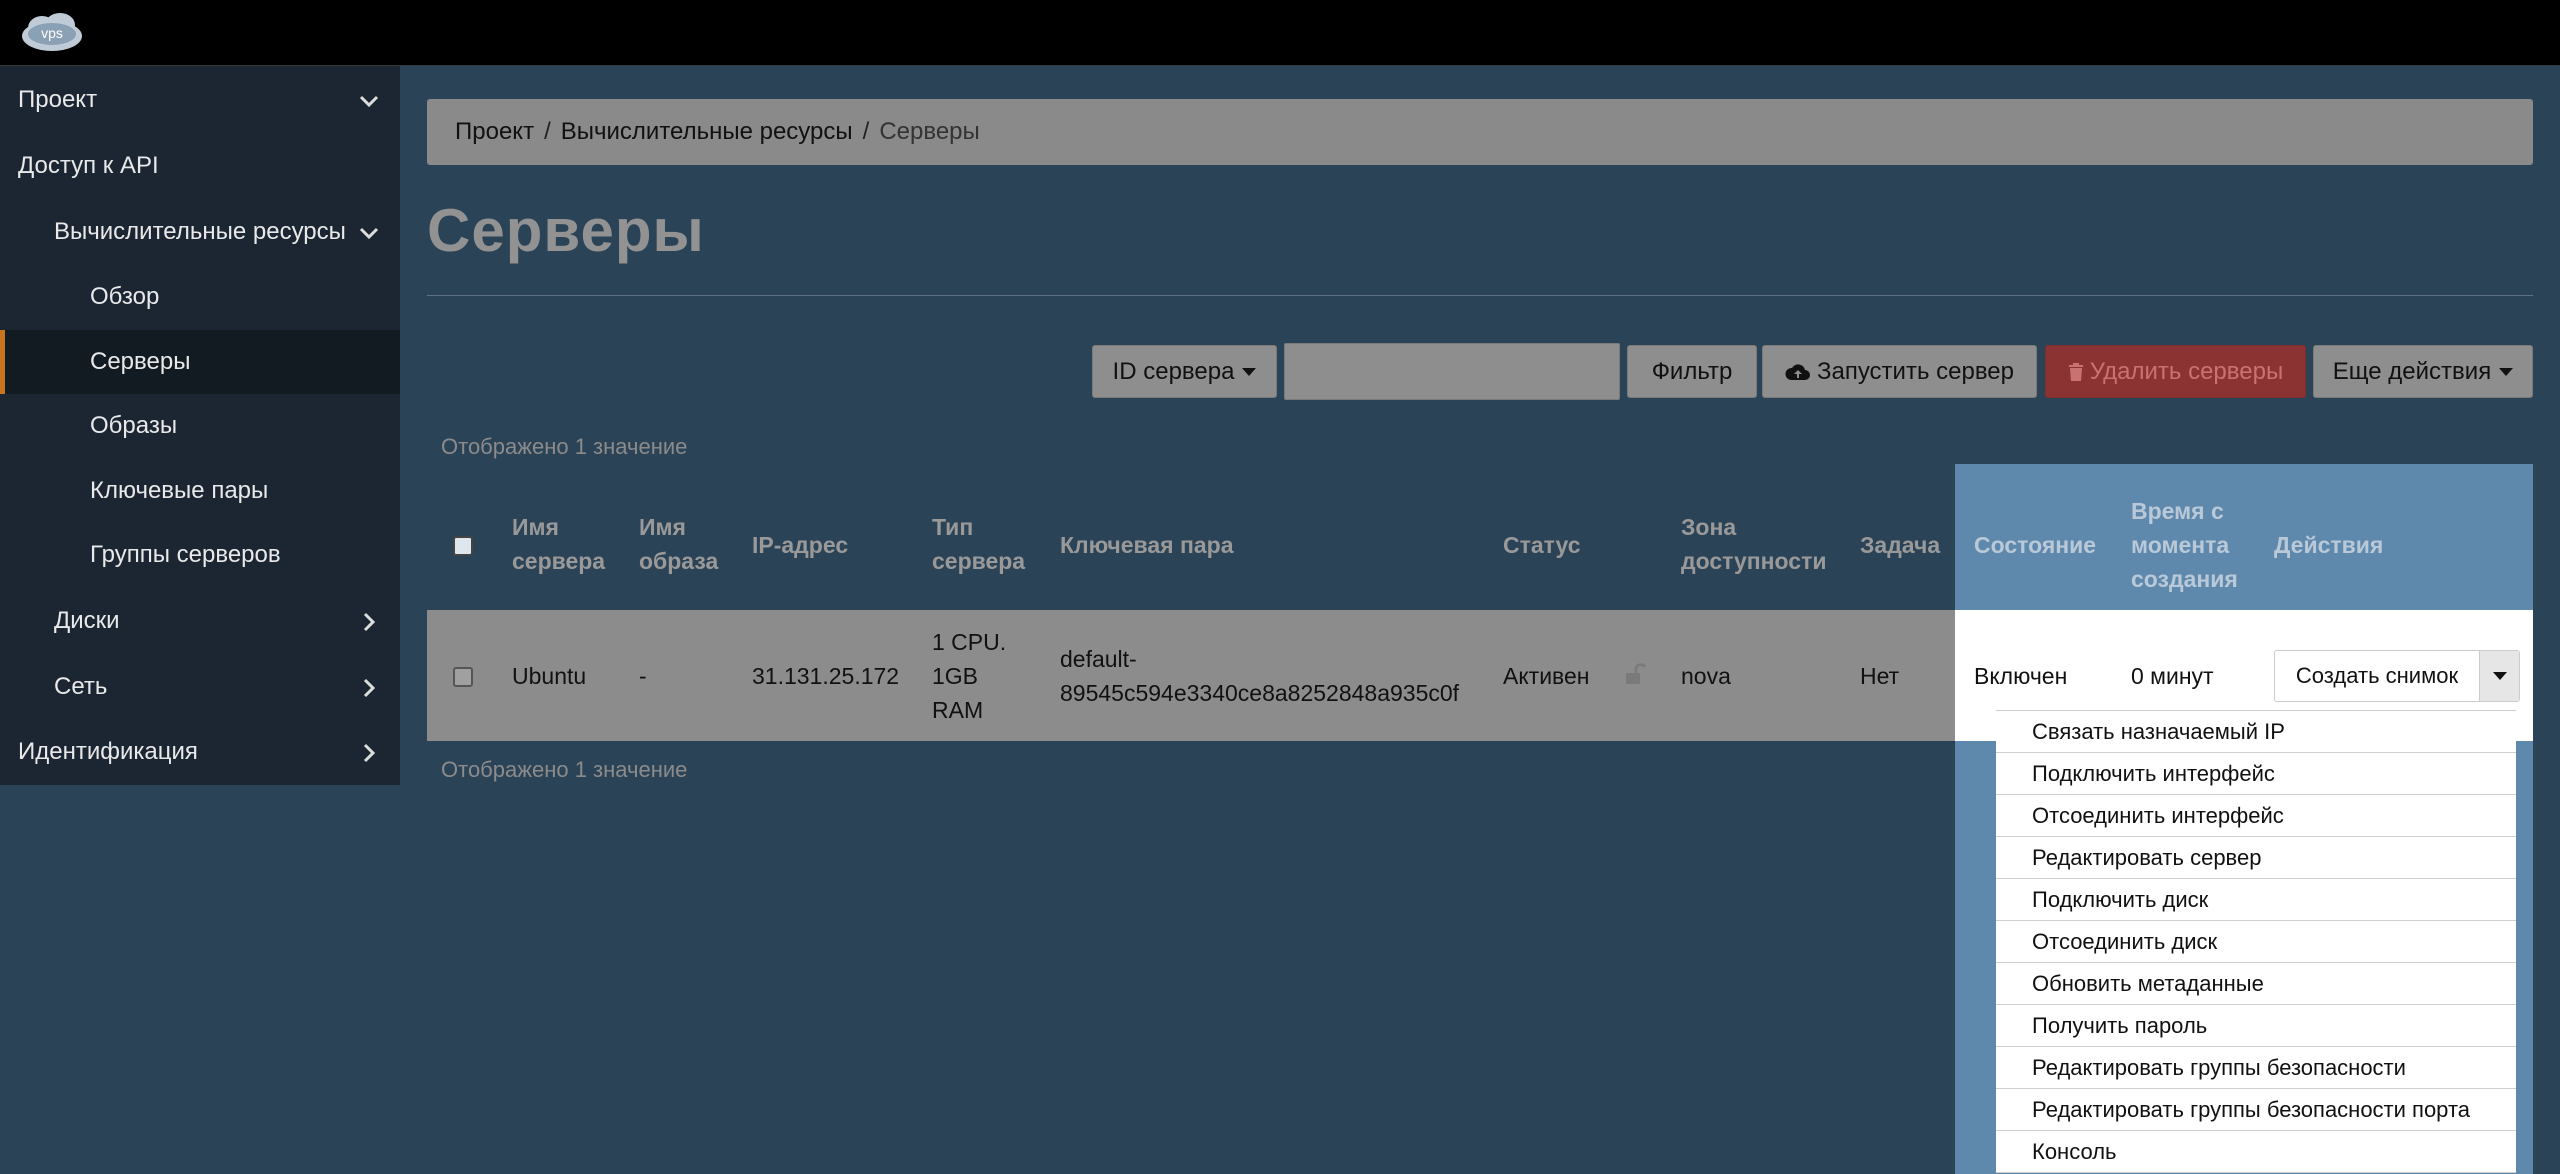 The height and width of the screenshot is (1174, 2560). Describe the element at coordinates (549, 676) in the screenshot. I see `cell-server-name: Ubuntu` at that location.